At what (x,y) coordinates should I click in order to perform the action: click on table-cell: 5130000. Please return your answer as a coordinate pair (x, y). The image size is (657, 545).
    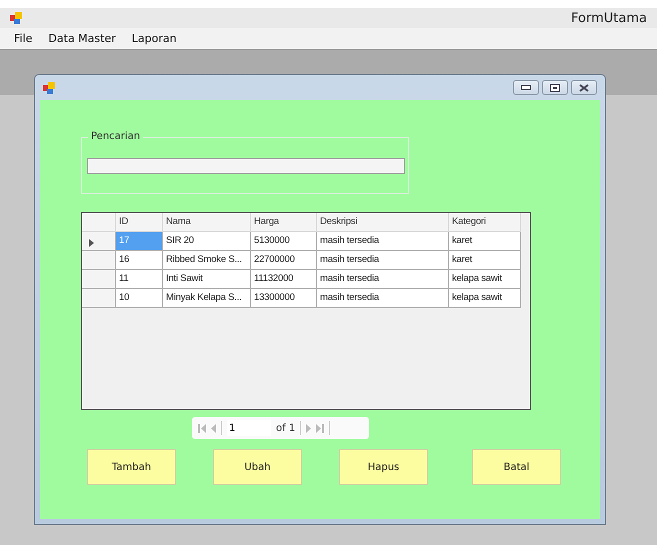
    Looking at the image, I should click on (284, 241).